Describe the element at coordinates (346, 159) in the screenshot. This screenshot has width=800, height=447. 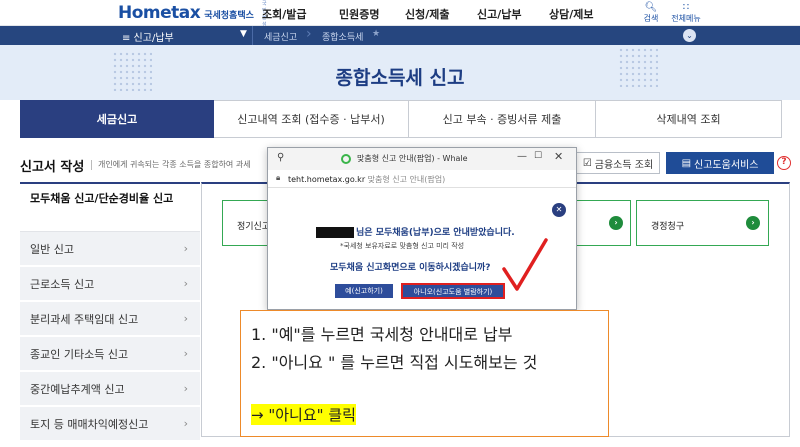
I see `favicon-icon` at that location.